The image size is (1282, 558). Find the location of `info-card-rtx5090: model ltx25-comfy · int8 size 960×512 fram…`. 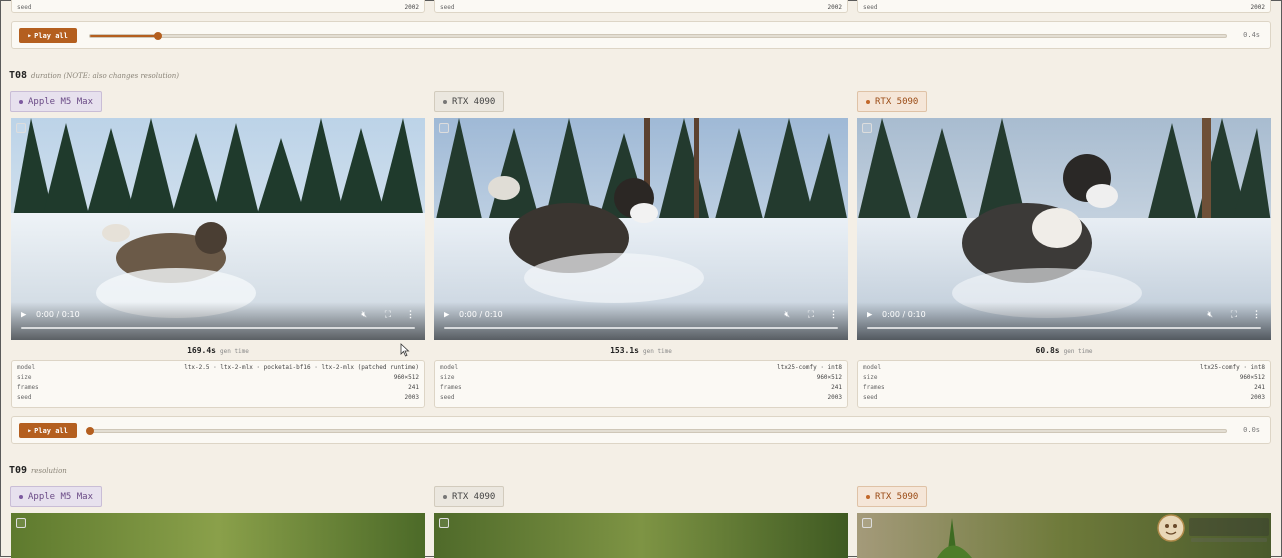

info-card-rtx5090: model ltx25-comfy · int8 size 960×512 fram… is located at coordinates (1064, 384).